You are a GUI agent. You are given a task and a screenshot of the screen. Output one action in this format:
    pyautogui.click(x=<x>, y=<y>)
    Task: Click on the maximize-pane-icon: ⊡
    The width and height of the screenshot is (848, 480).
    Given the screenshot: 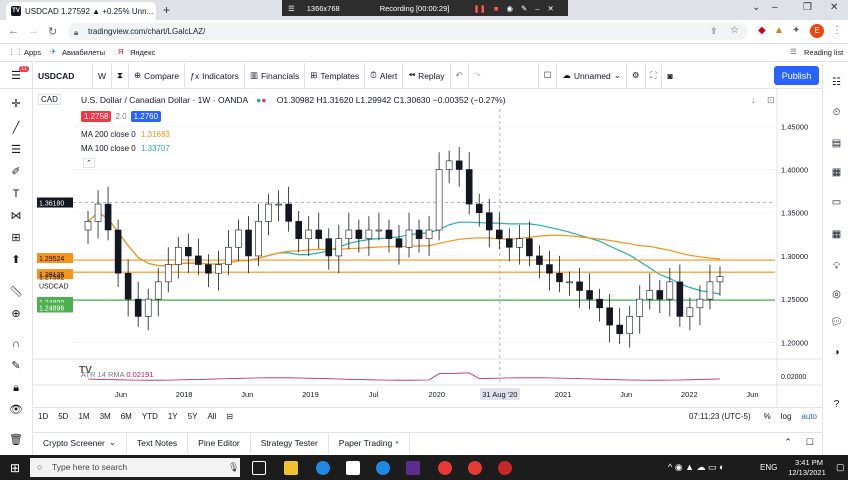 What is the action you would take?
    pyautogui.click(x=771, y=100)
    